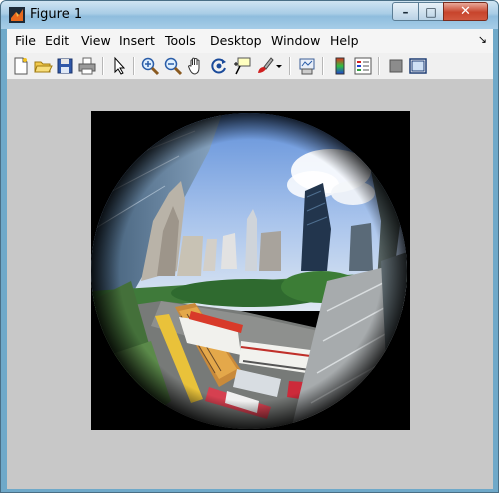  I want to click on pan-hand-icon, so click(193, 66).